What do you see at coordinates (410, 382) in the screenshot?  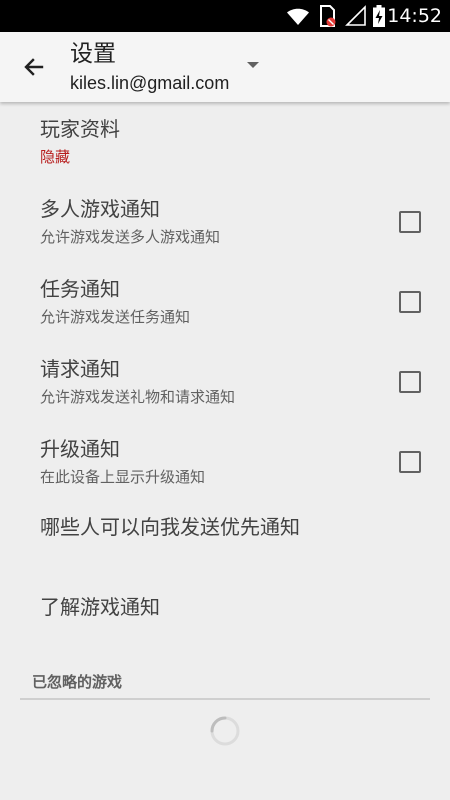 I see `request-checkbox` at bounding box center [410, 382].